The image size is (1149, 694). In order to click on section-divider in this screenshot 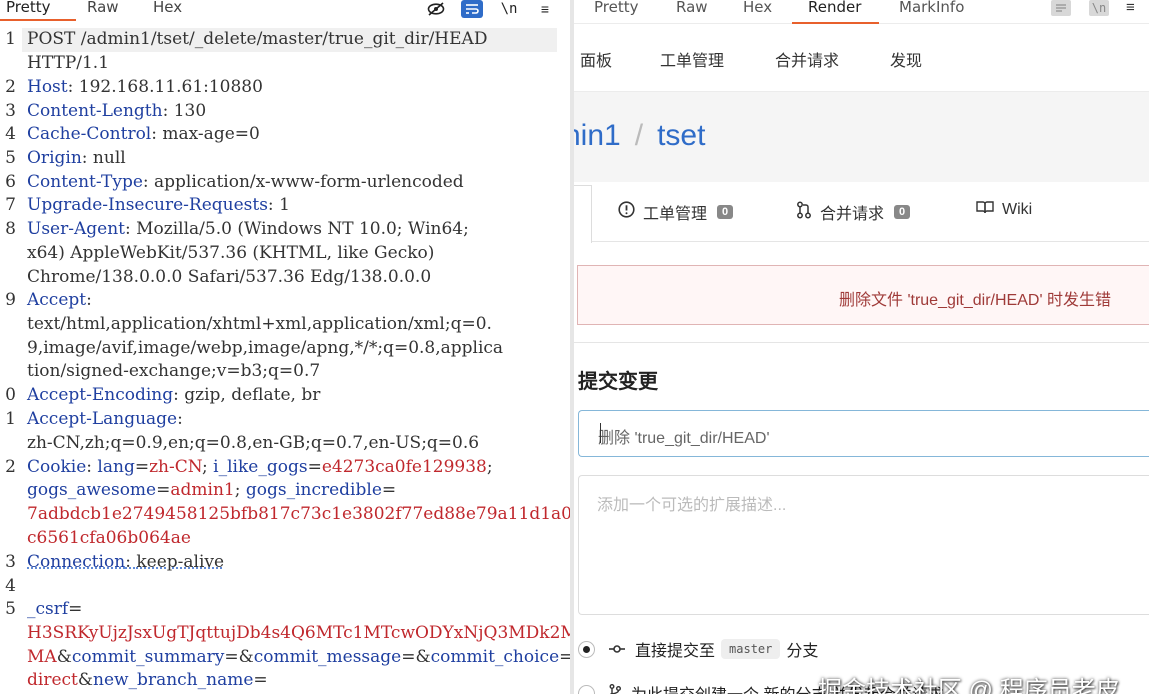, I will do `click(861, 342)`.